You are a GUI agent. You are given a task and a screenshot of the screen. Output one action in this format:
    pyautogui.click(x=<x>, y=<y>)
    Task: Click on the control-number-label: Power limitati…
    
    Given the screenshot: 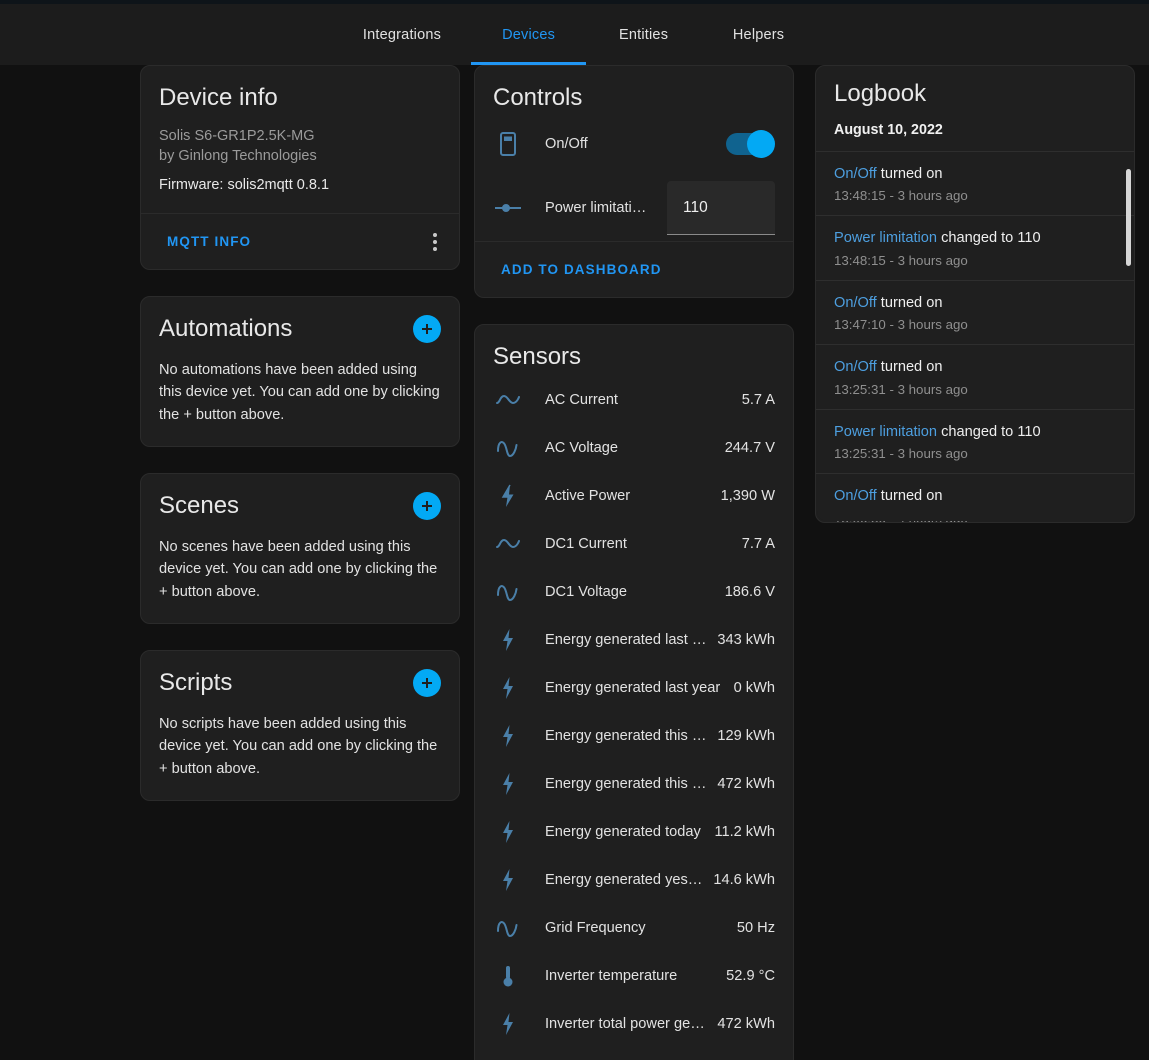 What is the action you would take?
    pyautogui.click(x=596, y=208)
    